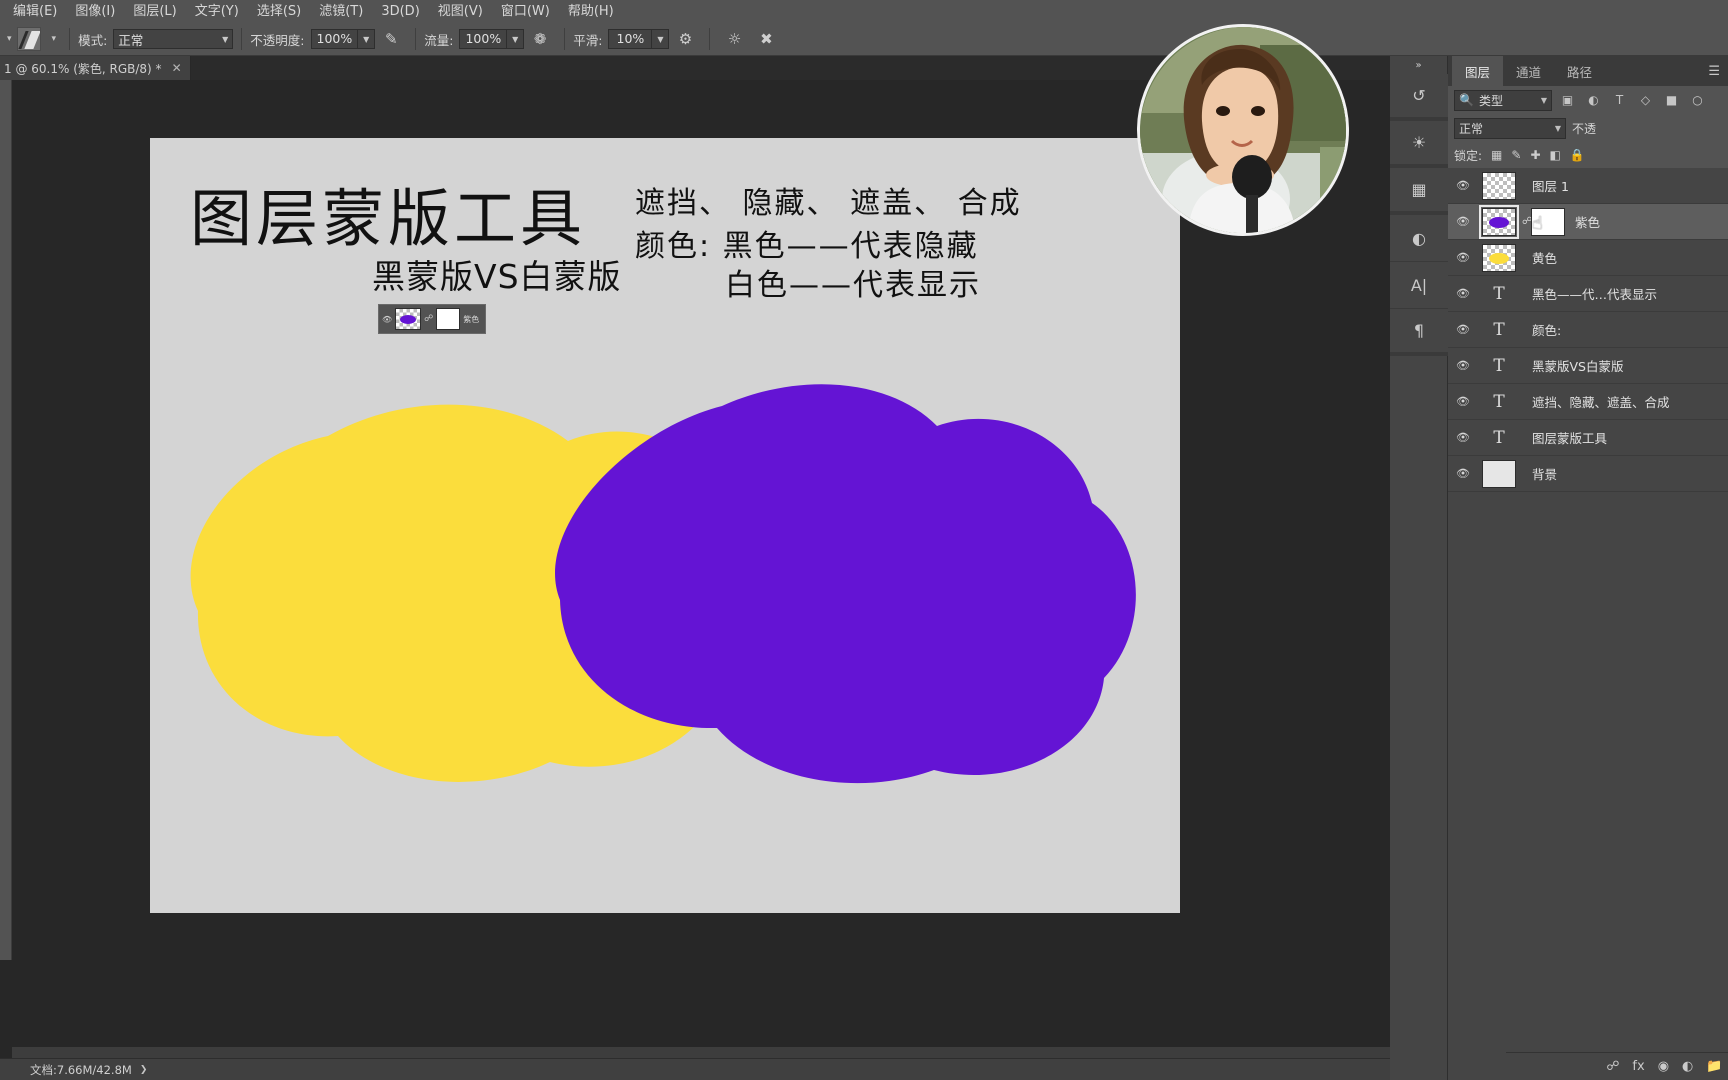 The image size is (1728, 1080). I want to click on layer-name: 图层蒙版工具, so click(1564, 437).